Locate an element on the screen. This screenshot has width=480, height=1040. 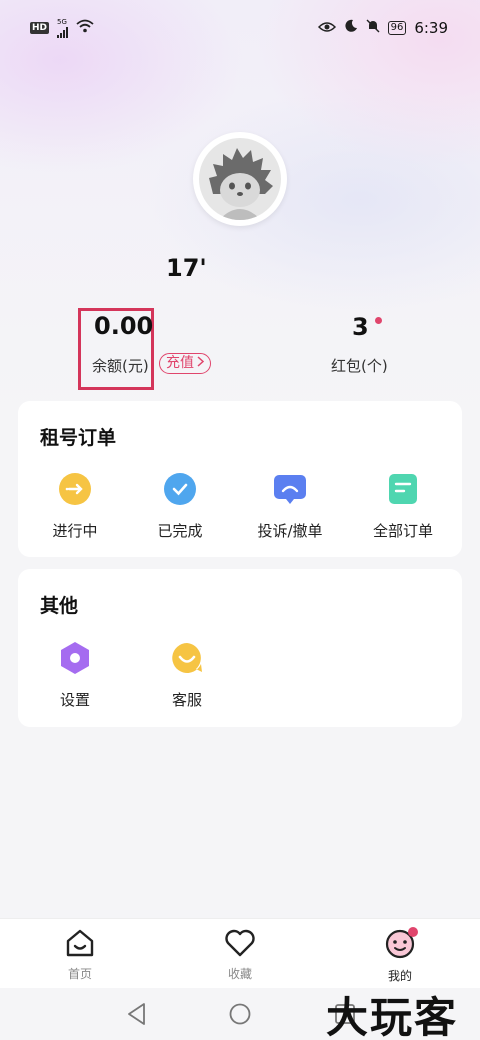
order-in-progress: 进行中 is located at coordinates (75, 506).